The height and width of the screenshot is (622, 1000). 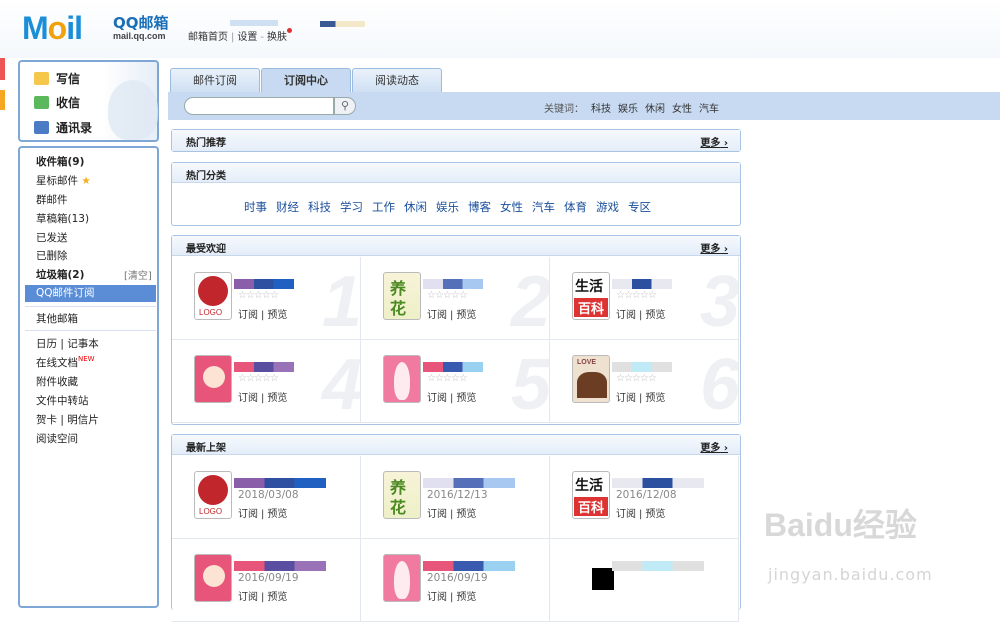 What do you see at coordinates (456, 194) in the screenshot?
I see `hot-categories-section: 热门分类 时事 财经 科技 学习 工作 休闲 娱乐 博客 女性 汽车 体育 游戏 专区` at bounding box center [456, 194].